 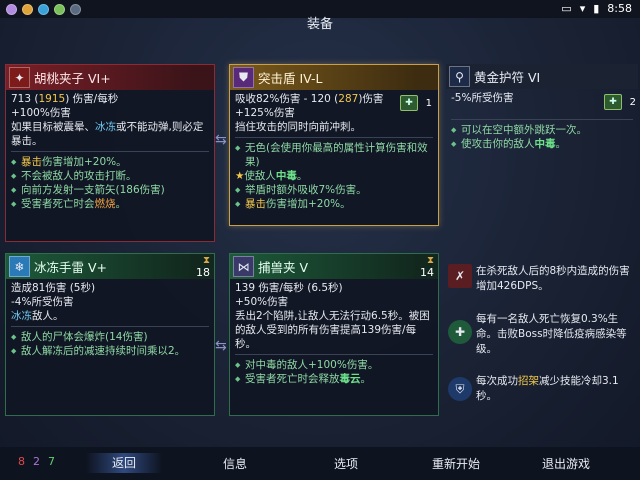 What do you see at coordinates (547, 388) in the screenshot?
I see `mutation-text: 每次成功招架减少技能冷却3.1秒。` at bounding box center [547, 388].